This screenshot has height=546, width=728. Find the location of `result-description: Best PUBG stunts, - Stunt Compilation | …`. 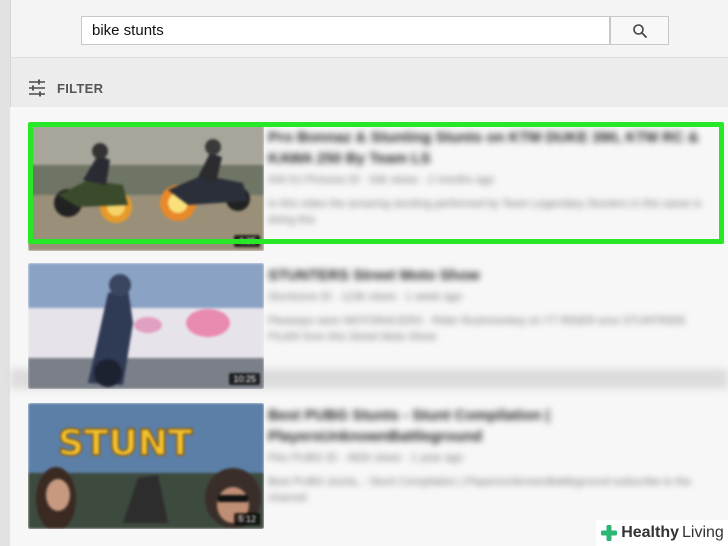

result-description: Best PUBG stunts, - Stunt Compilation | … is located at coordinates (479, 490).